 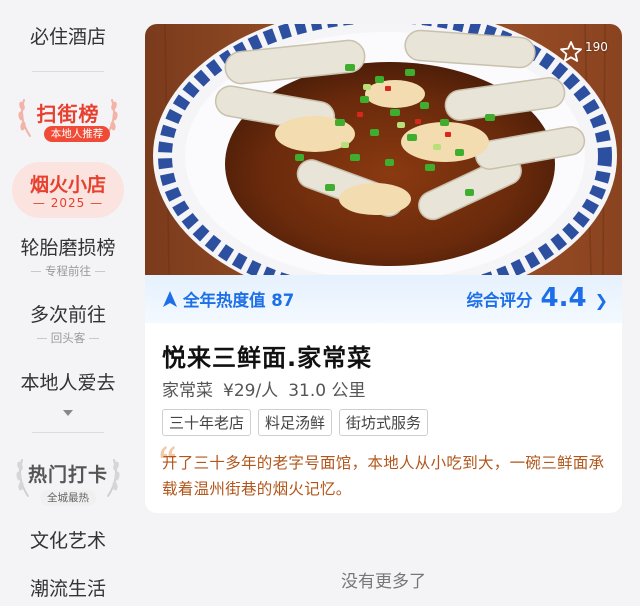 What do you see at coordinates (77, 134) in the screenshot?
I see `sidebar-item-sublabel: 本地人推荐` at bounding box center [77, 134].